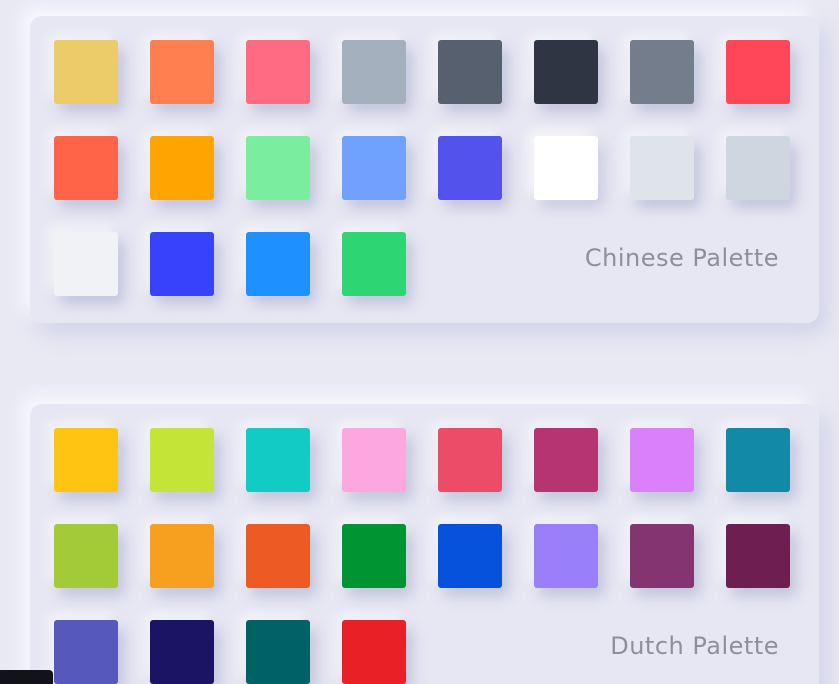 The height and width of the screenshot is (684, 839). I want to click on taskbar-corner, so click(26, 677).